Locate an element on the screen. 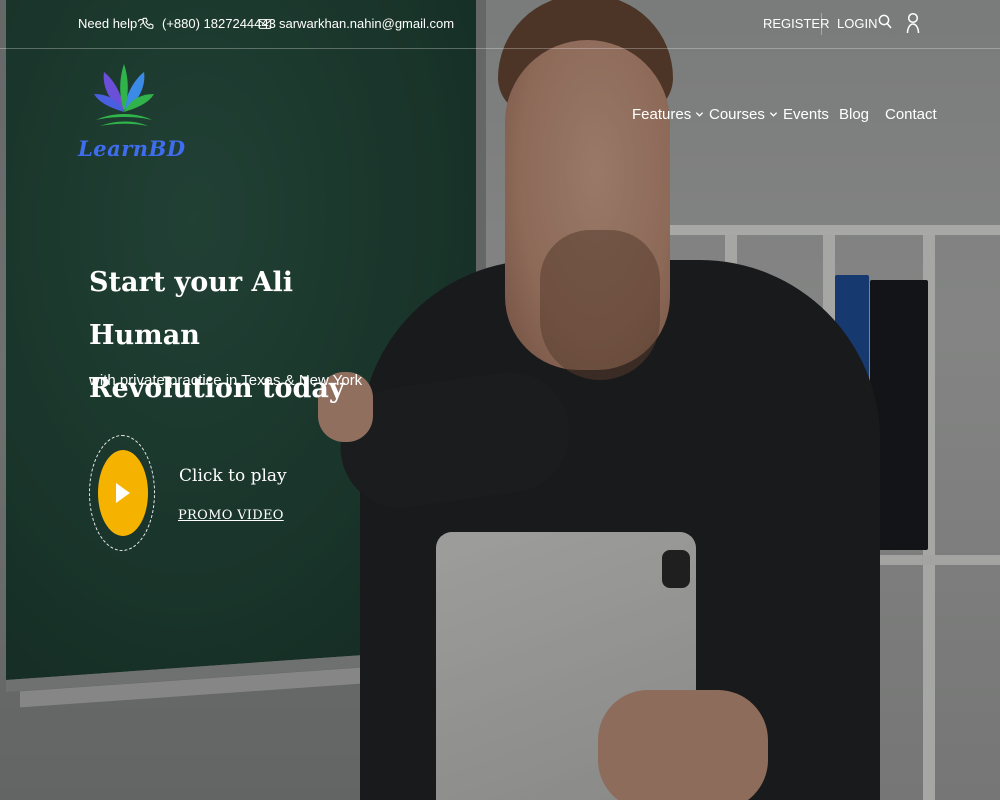  search-icon is located at coordinates (885, 21).